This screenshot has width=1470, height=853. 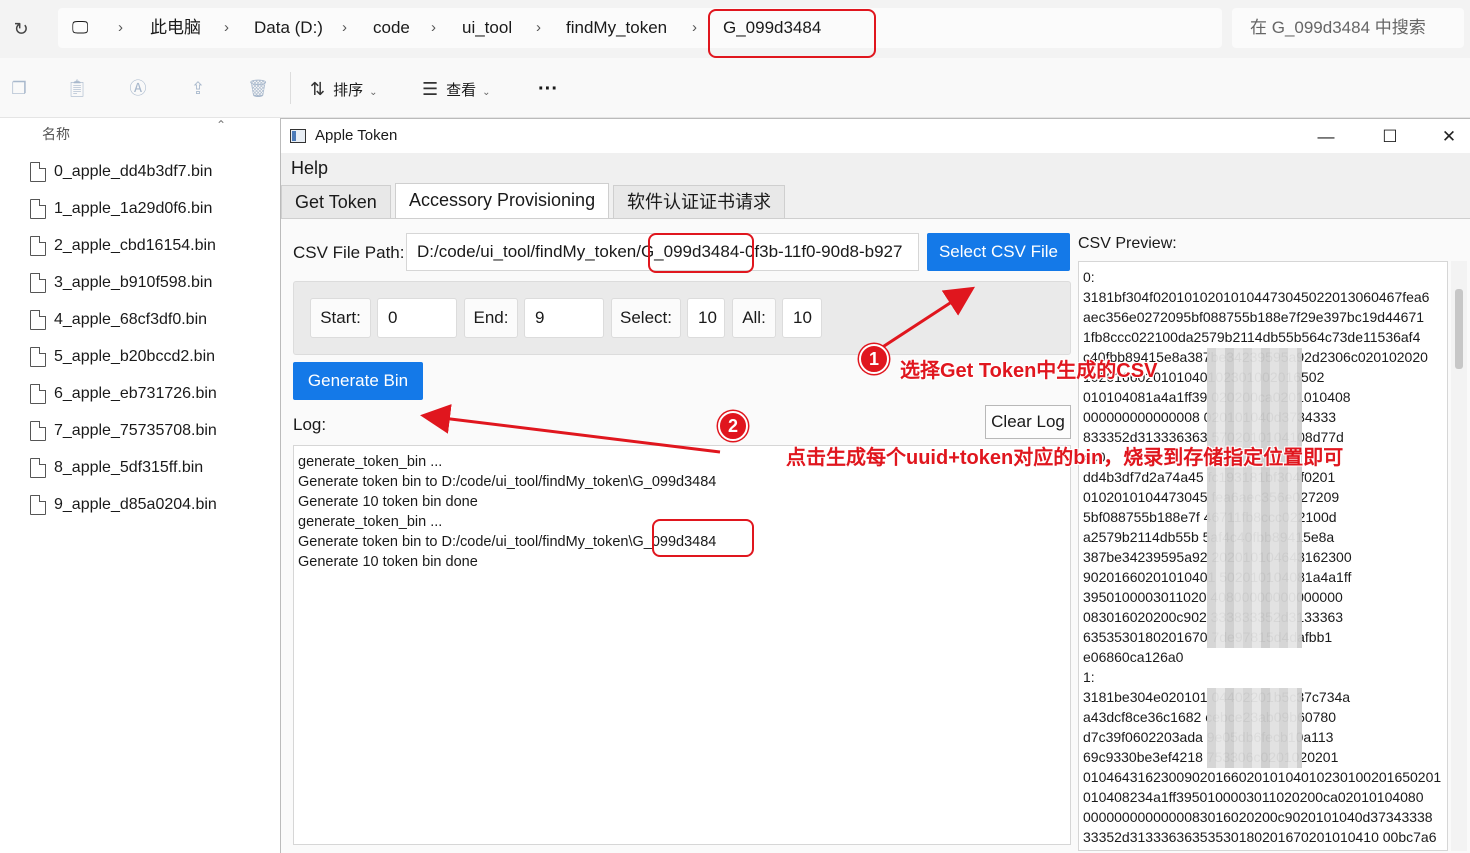 What do you see at coordinates (1089, 677) in the screenshot?
I see `preview-line: 1:` at bounding box center [1089, 677].